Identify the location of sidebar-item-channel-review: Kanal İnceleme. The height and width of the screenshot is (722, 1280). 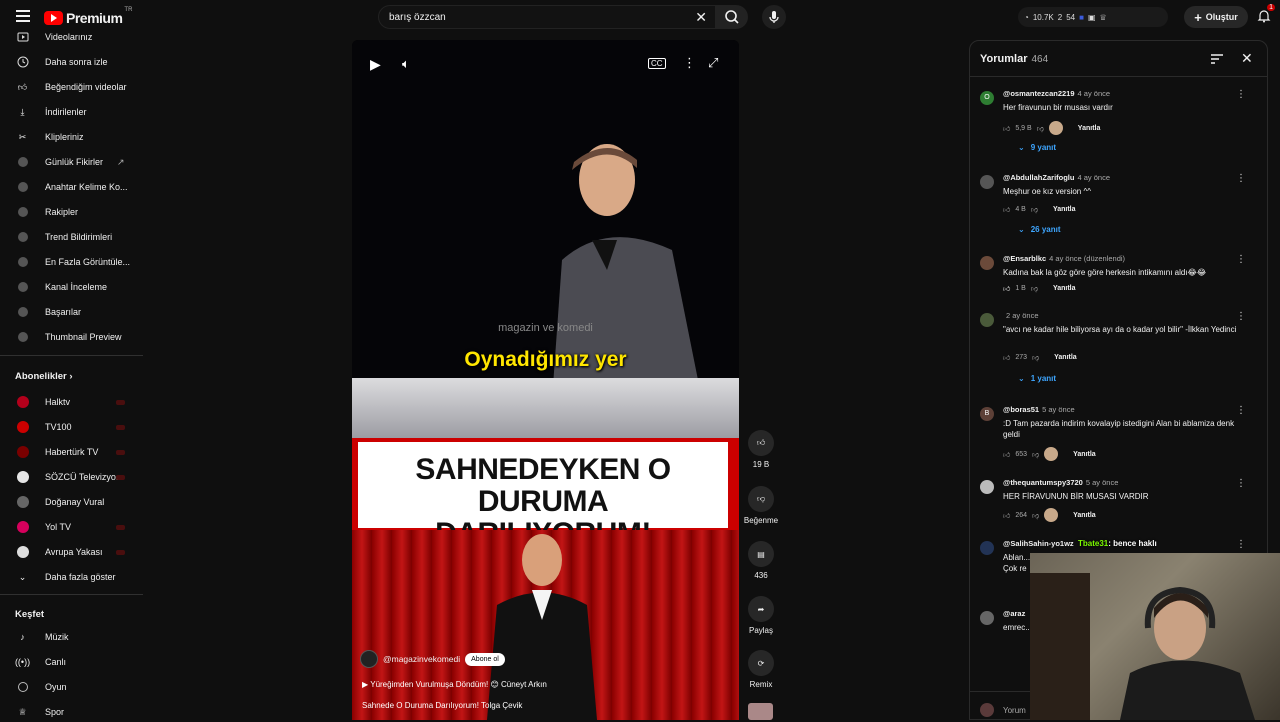
(72, 287).